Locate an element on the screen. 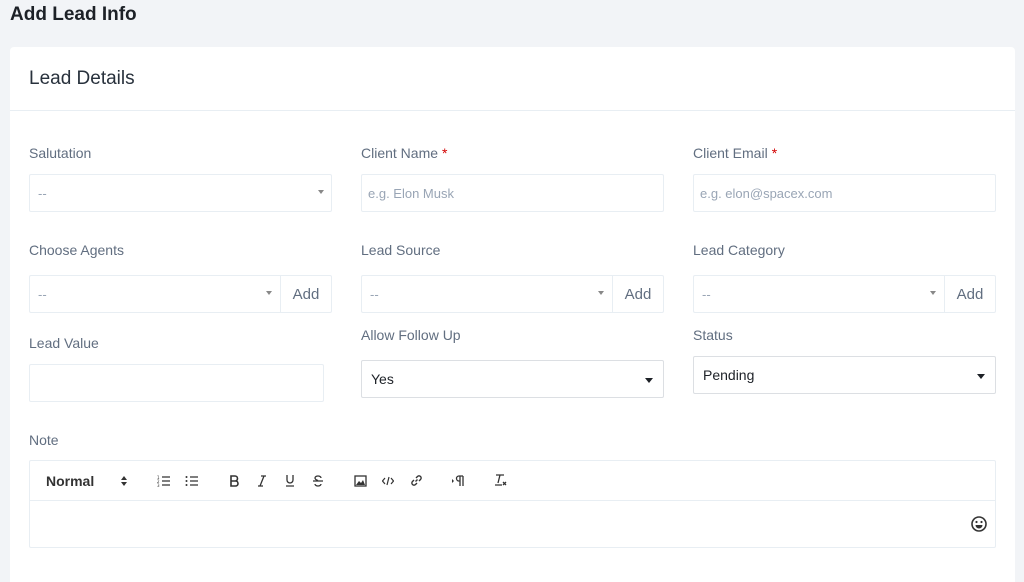  salutation-select: -- is located at coordinates (180, 193).